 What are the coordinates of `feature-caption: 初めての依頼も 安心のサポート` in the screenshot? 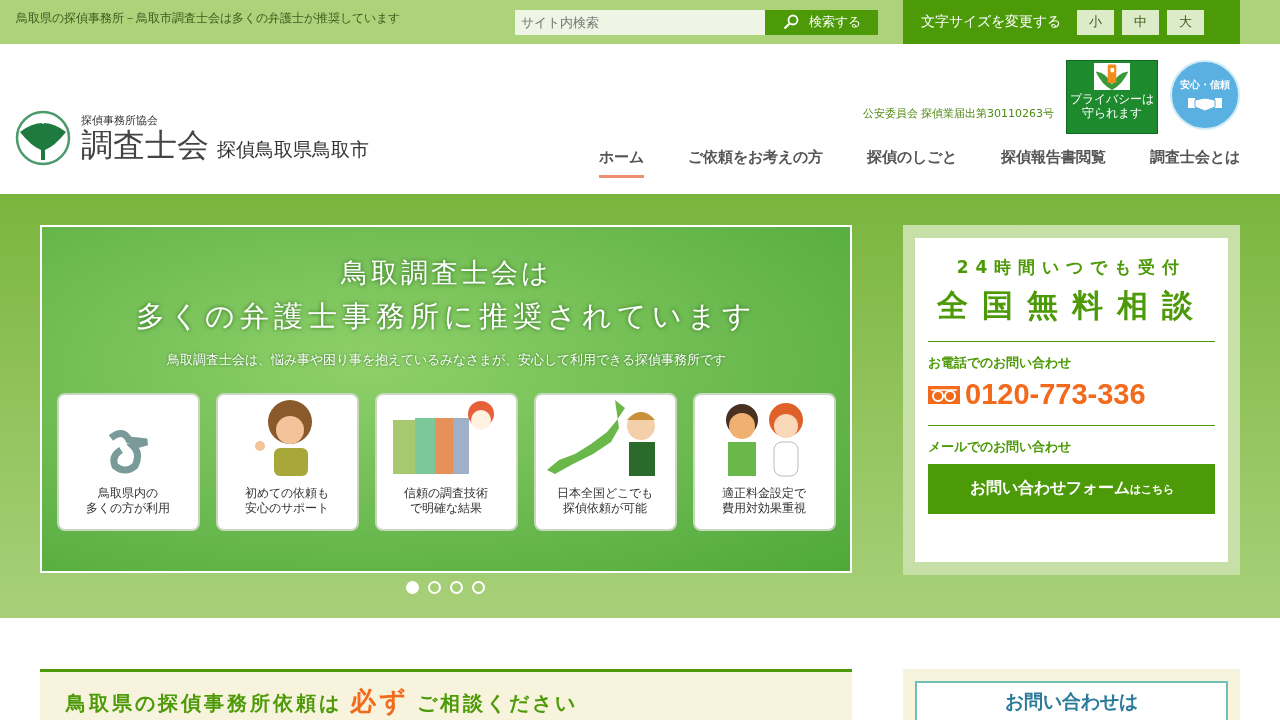 It's located at (287, 501).